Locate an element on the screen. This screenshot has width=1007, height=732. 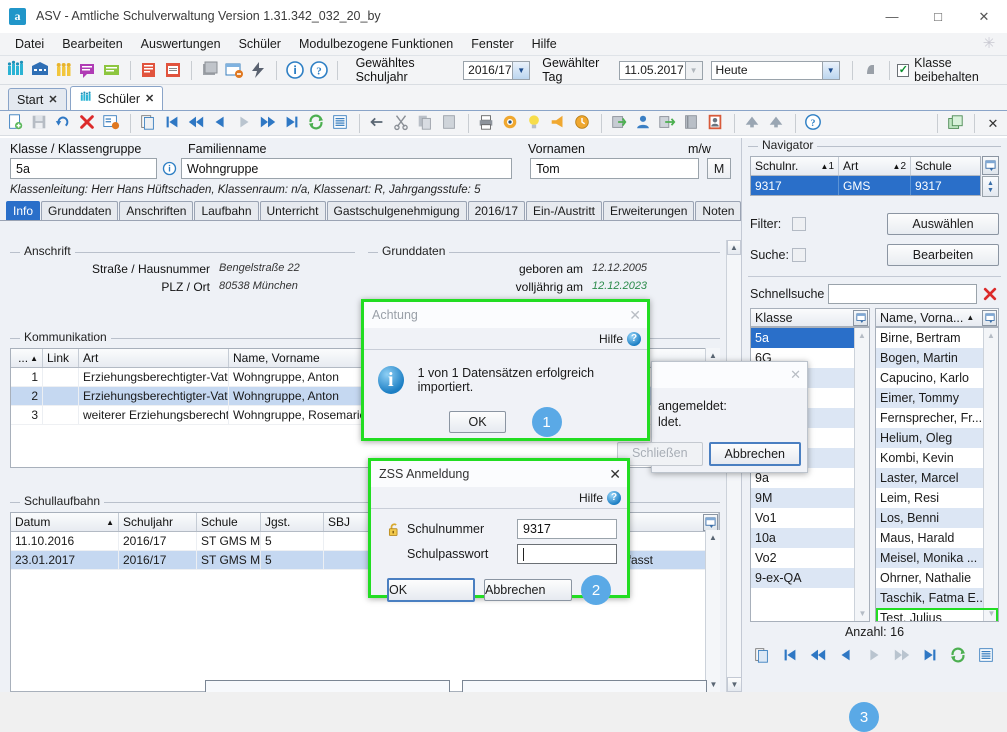
nav-listview-icon is located at coordinates (987, 656).